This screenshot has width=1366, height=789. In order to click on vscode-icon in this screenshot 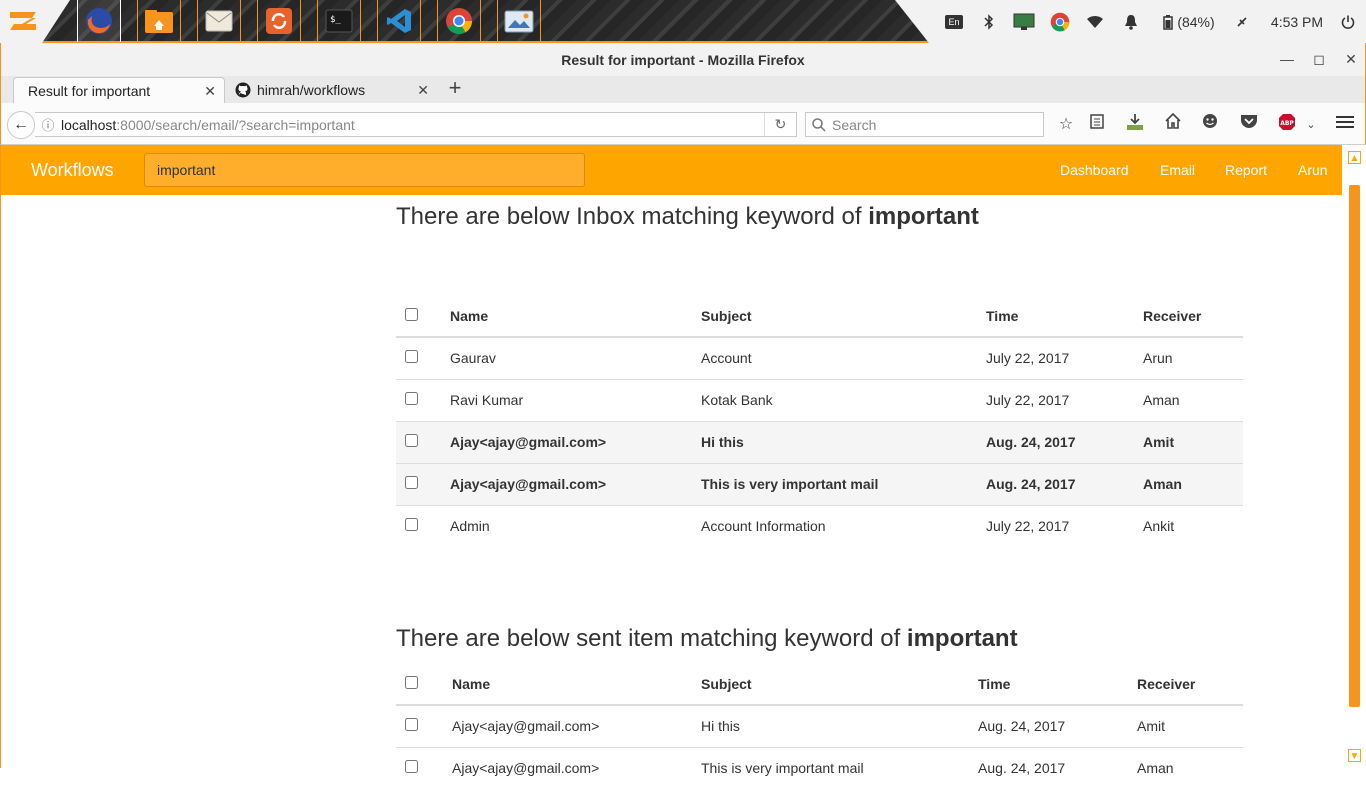, I will do `click(399, 21)`.